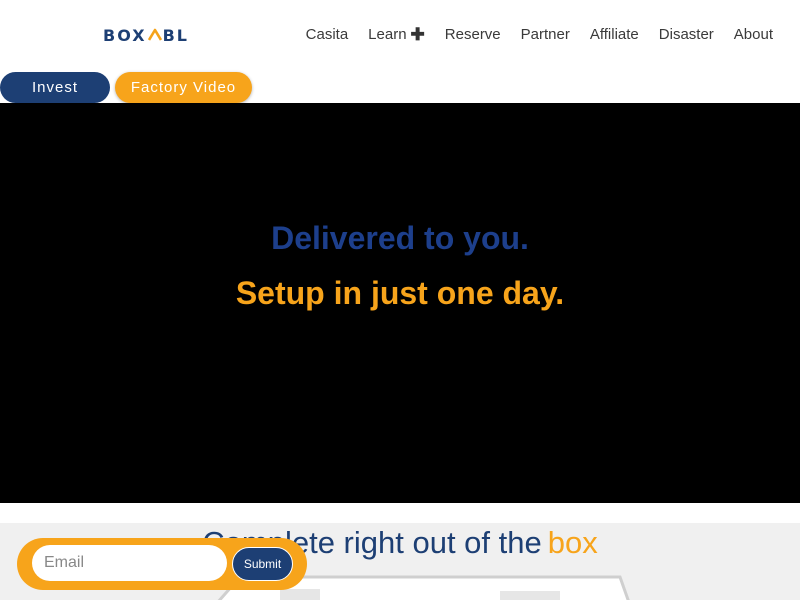 The width and height of the screenshot is (800, 600). What do you see at coordinates (614, 34) in the screenshot?
I see `nav-affiliate: Affiliate` at bounding box center [614, 34].